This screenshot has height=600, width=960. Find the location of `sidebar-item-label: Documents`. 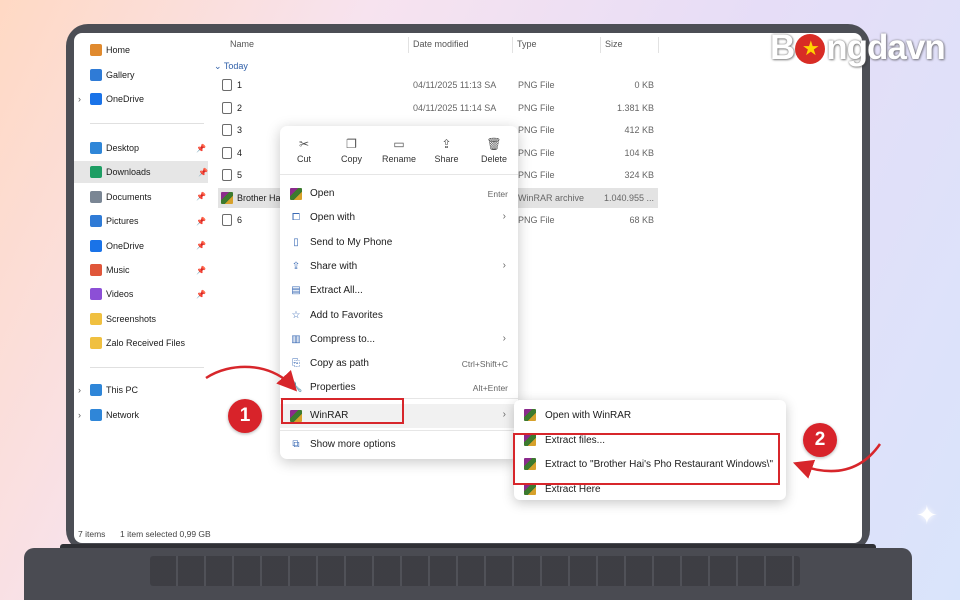

sidebar-item-label: Documents is located at coordinates (129, 196).